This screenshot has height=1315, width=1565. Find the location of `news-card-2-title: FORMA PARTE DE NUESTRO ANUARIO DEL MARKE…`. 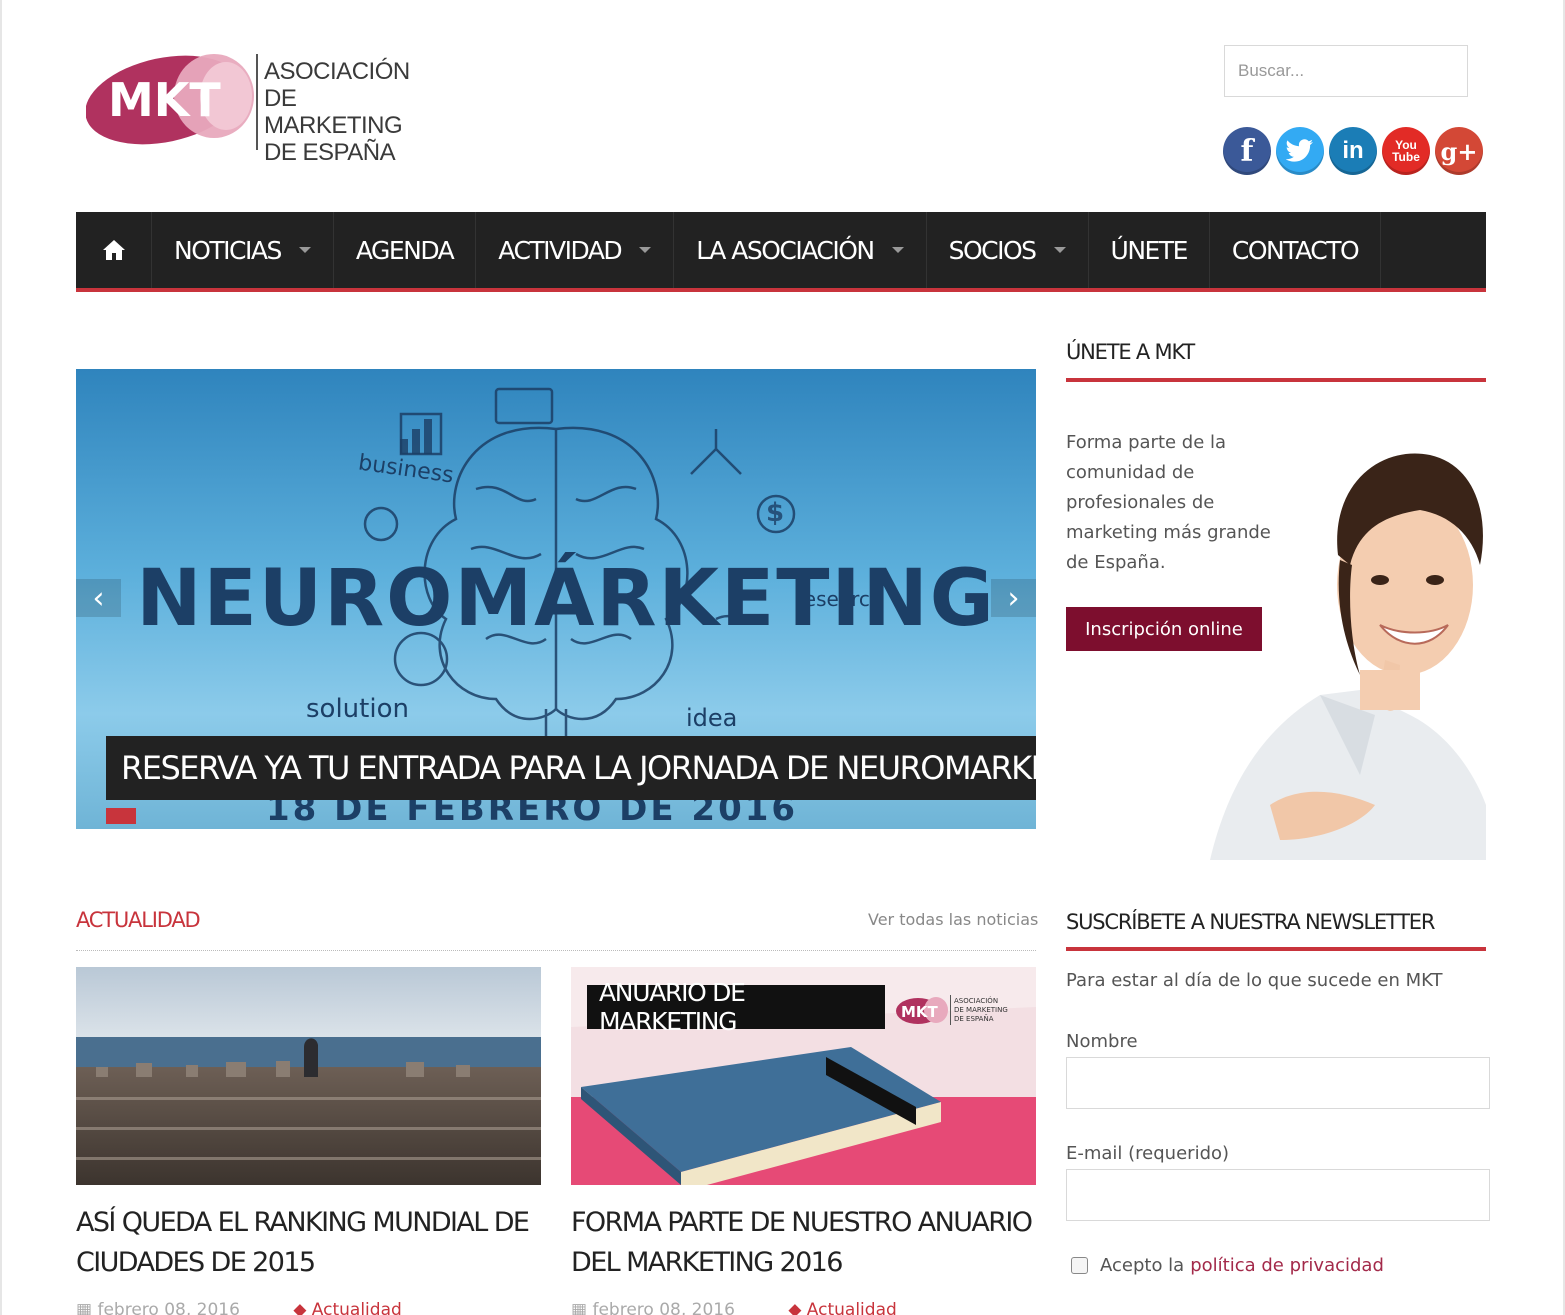

news-card-2-title: FORMA PARTE DE NUESTRO ANUARIO DEL MARKE… is located at coordinates (803, 1243).